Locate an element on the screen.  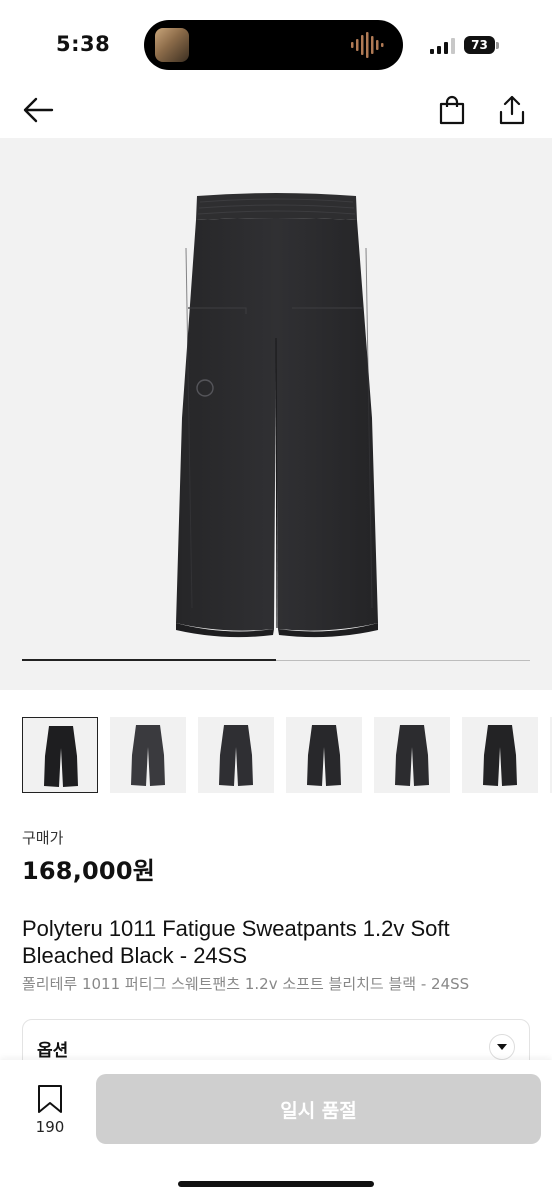
battery-icon: 73 is located at coordinates (482, 46).